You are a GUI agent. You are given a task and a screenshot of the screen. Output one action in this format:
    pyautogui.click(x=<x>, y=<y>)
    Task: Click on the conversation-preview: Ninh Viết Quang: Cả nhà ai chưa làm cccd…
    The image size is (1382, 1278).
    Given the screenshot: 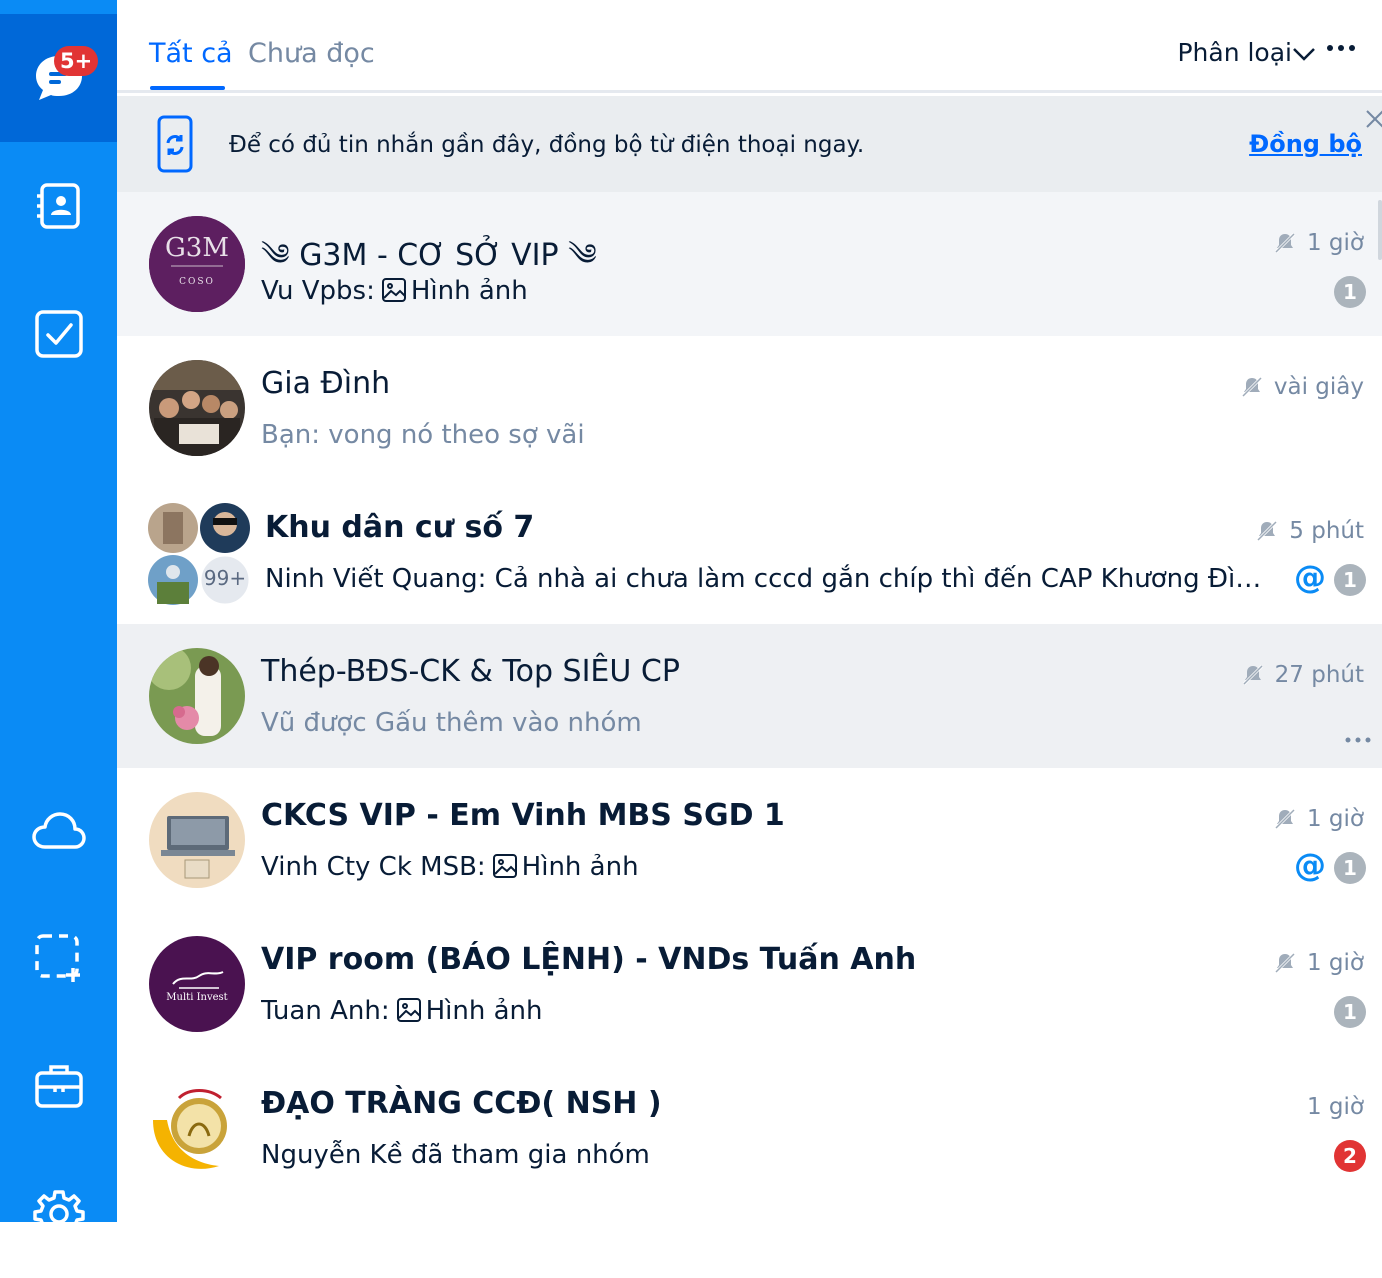 What is the action you would take?
    pyautogui.click(x=765, y=579)
    